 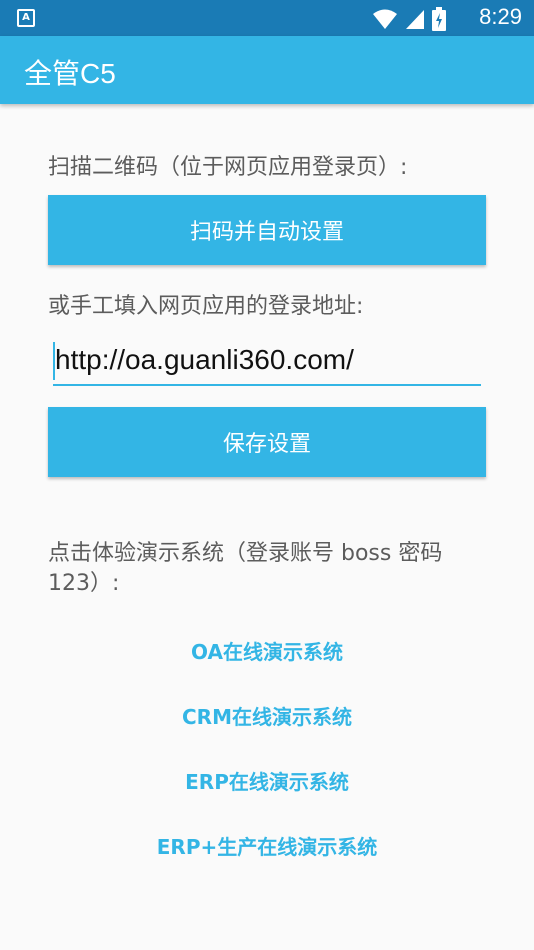 I want to click on scan-setup-button: 扫码并自动设置, so click(x=267, y=230).